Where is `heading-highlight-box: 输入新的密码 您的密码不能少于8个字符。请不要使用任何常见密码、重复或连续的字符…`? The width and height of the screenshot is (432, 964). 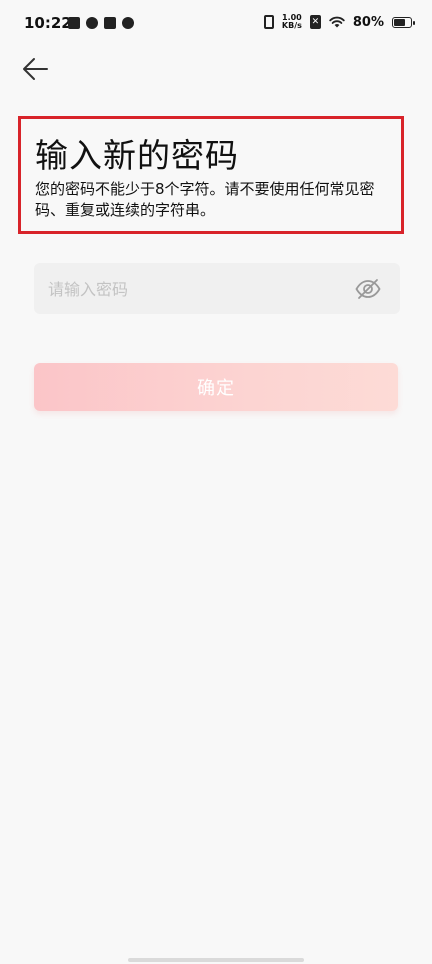
heading-highlight-box: 输入新的密码 您的密码不能少于8个字符。请不要使用任何常见密码、重复或连续的字符… is located at coordinates (211, 175).